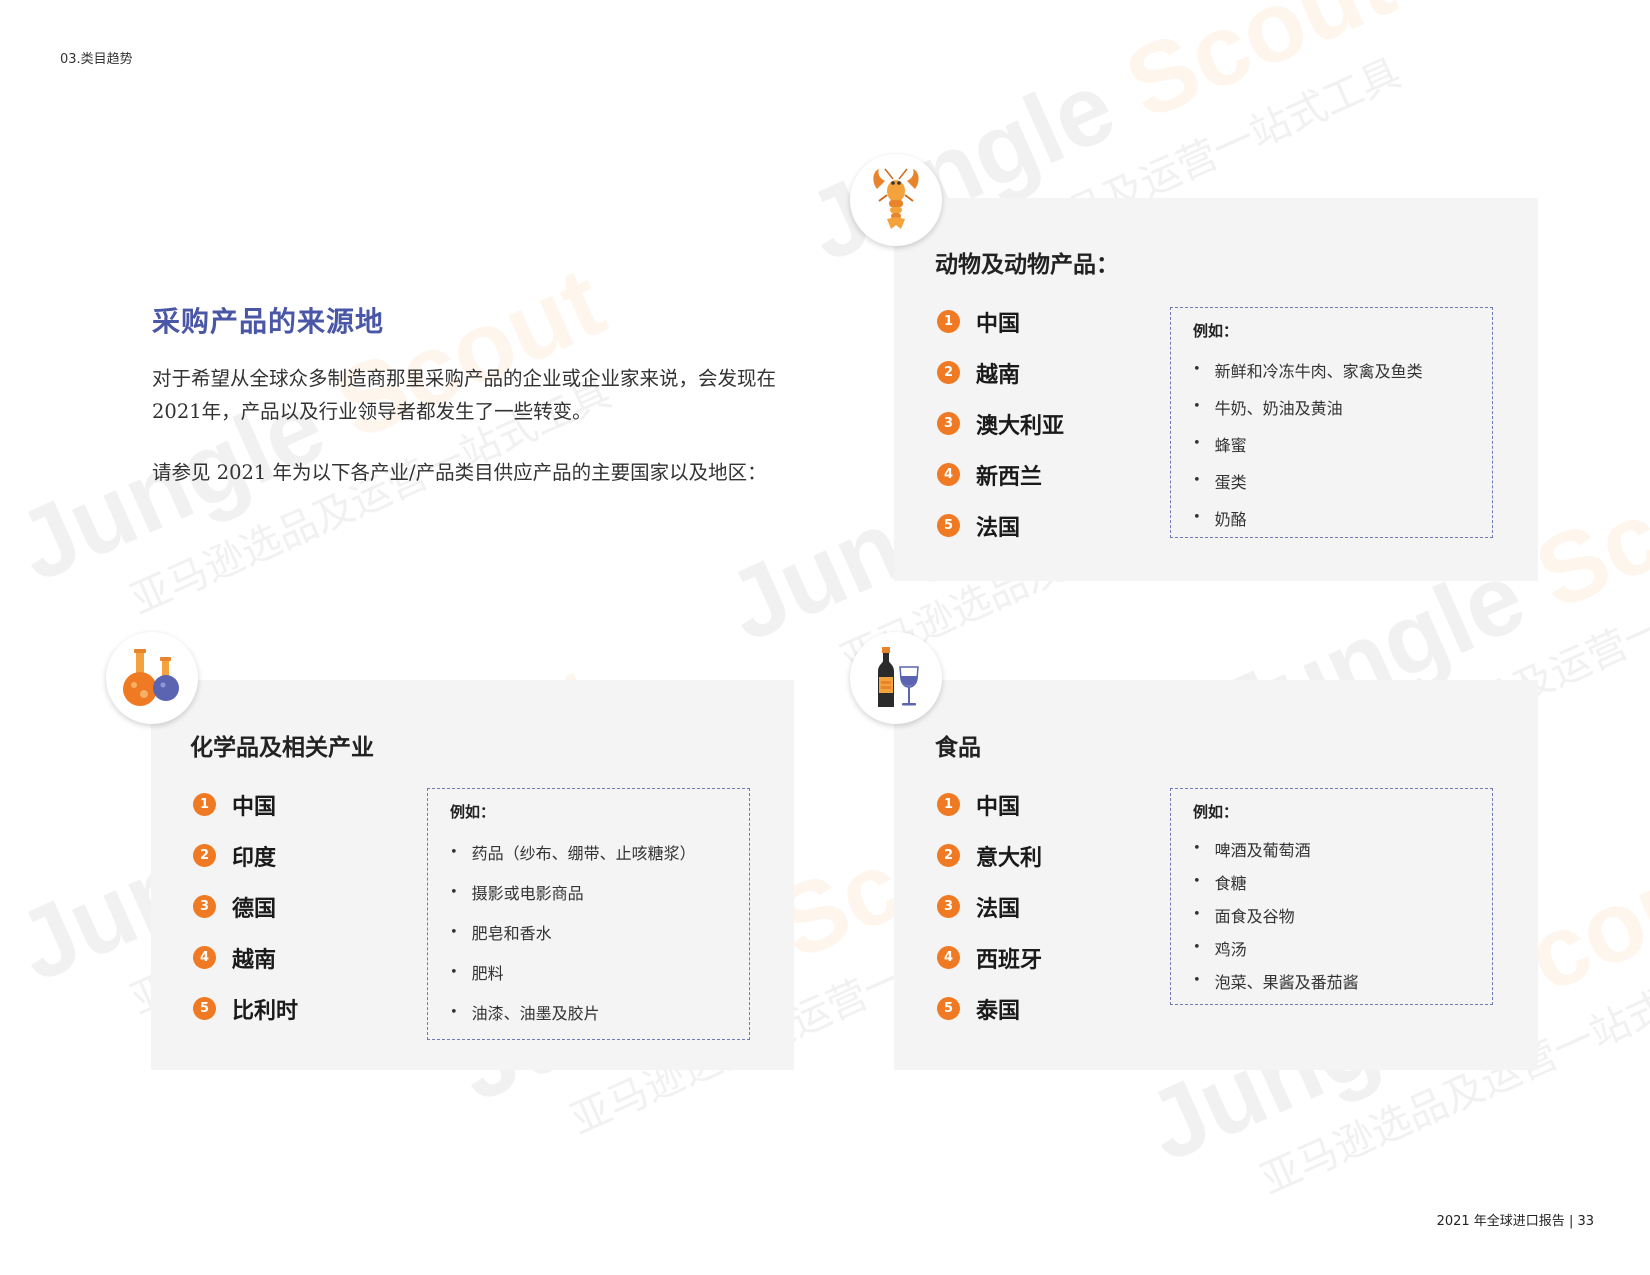 The image size is (1650, 1275). Describe the element at coordinates (1009, 477) in the screenshot. I see `country-name: 新西兰` at that location.